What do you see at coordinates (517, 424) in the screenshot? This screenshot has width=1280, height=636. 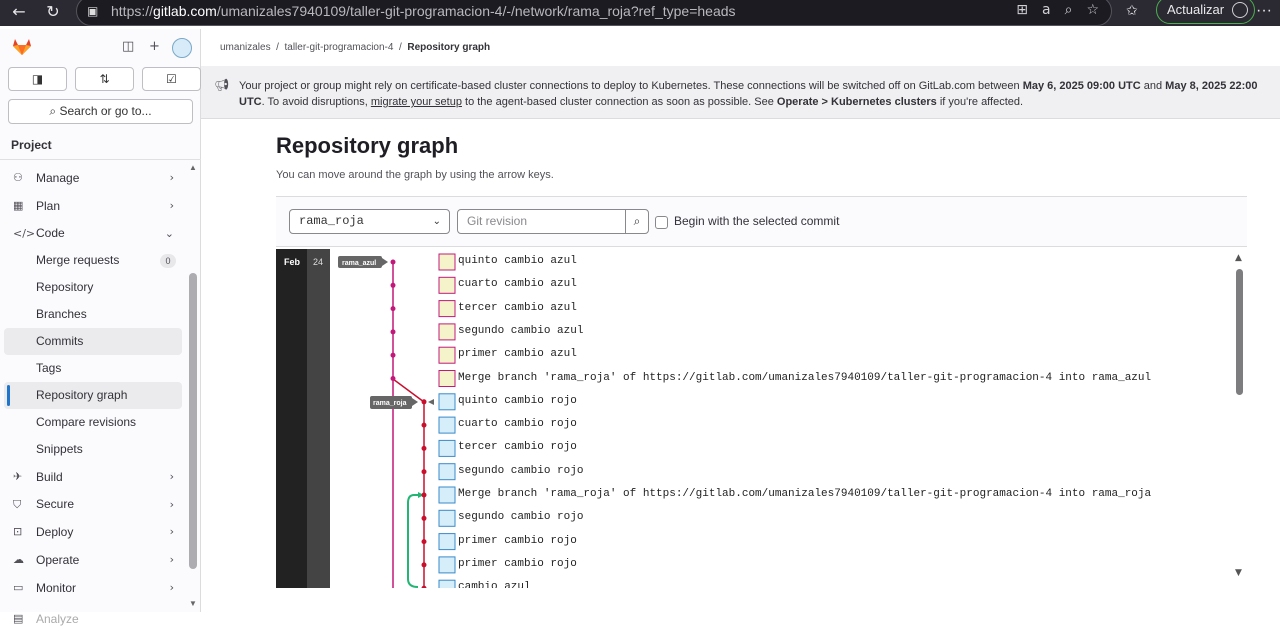 I see `commit-message: cuarto cambio rojo` at bounding box center [517, 424].